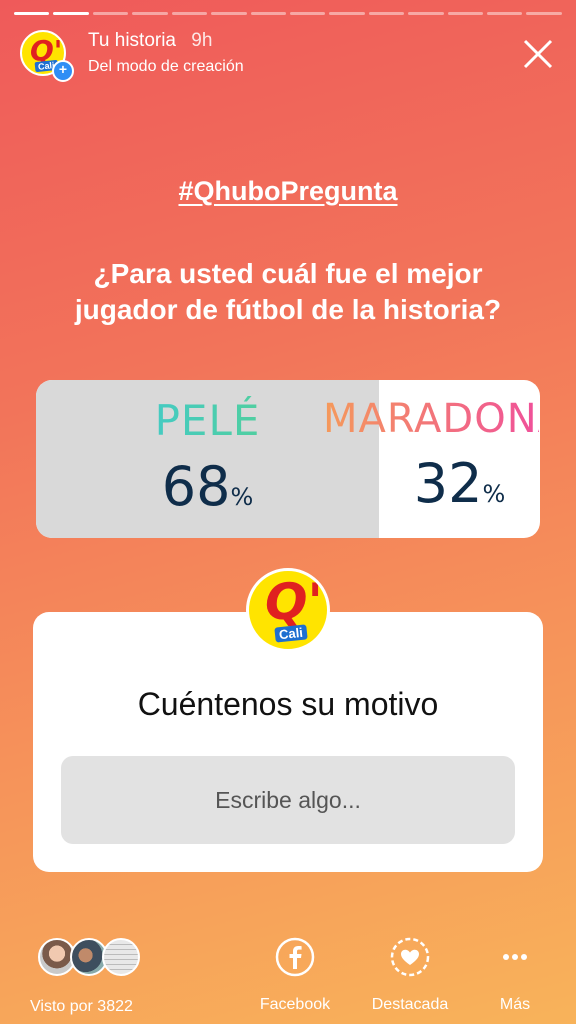  I want to click on add-story-icon: +, so click(63, 71).